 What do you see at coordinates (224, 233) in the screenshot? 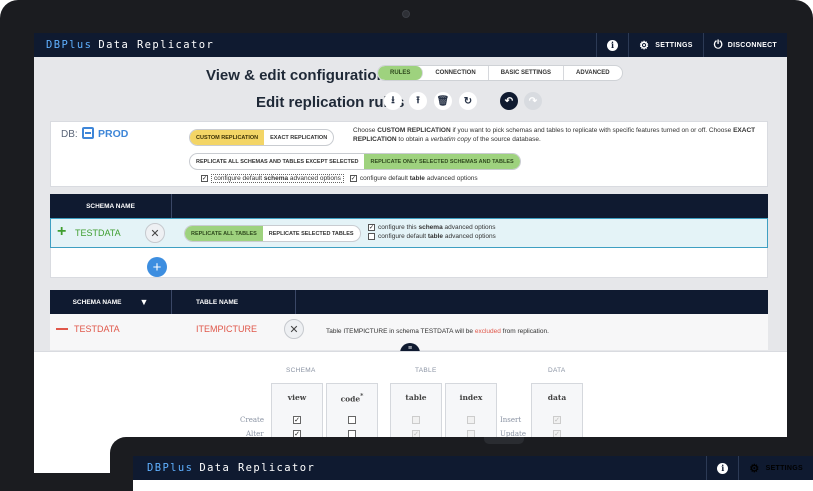
I see `replicate-all-tables-option: REPLICATE ALL TABLES` at bounding box center [224, 233].